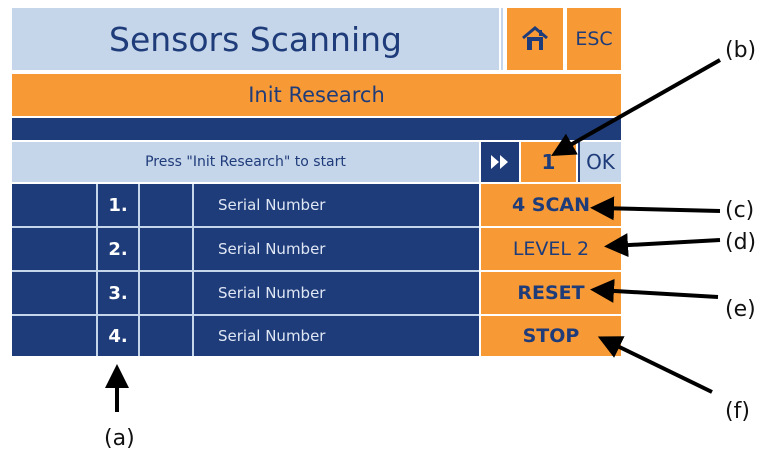  I want to click on label-d: (d), so click(741, 242).